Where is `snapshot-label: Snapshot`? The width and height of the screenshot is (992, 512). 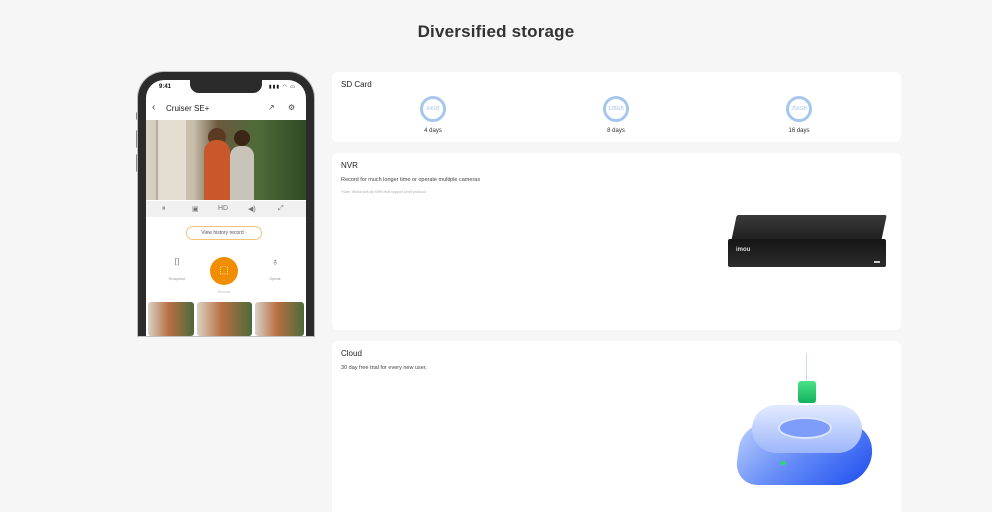
snapshot-label: Snapshot is located at coordinates (177, 278).